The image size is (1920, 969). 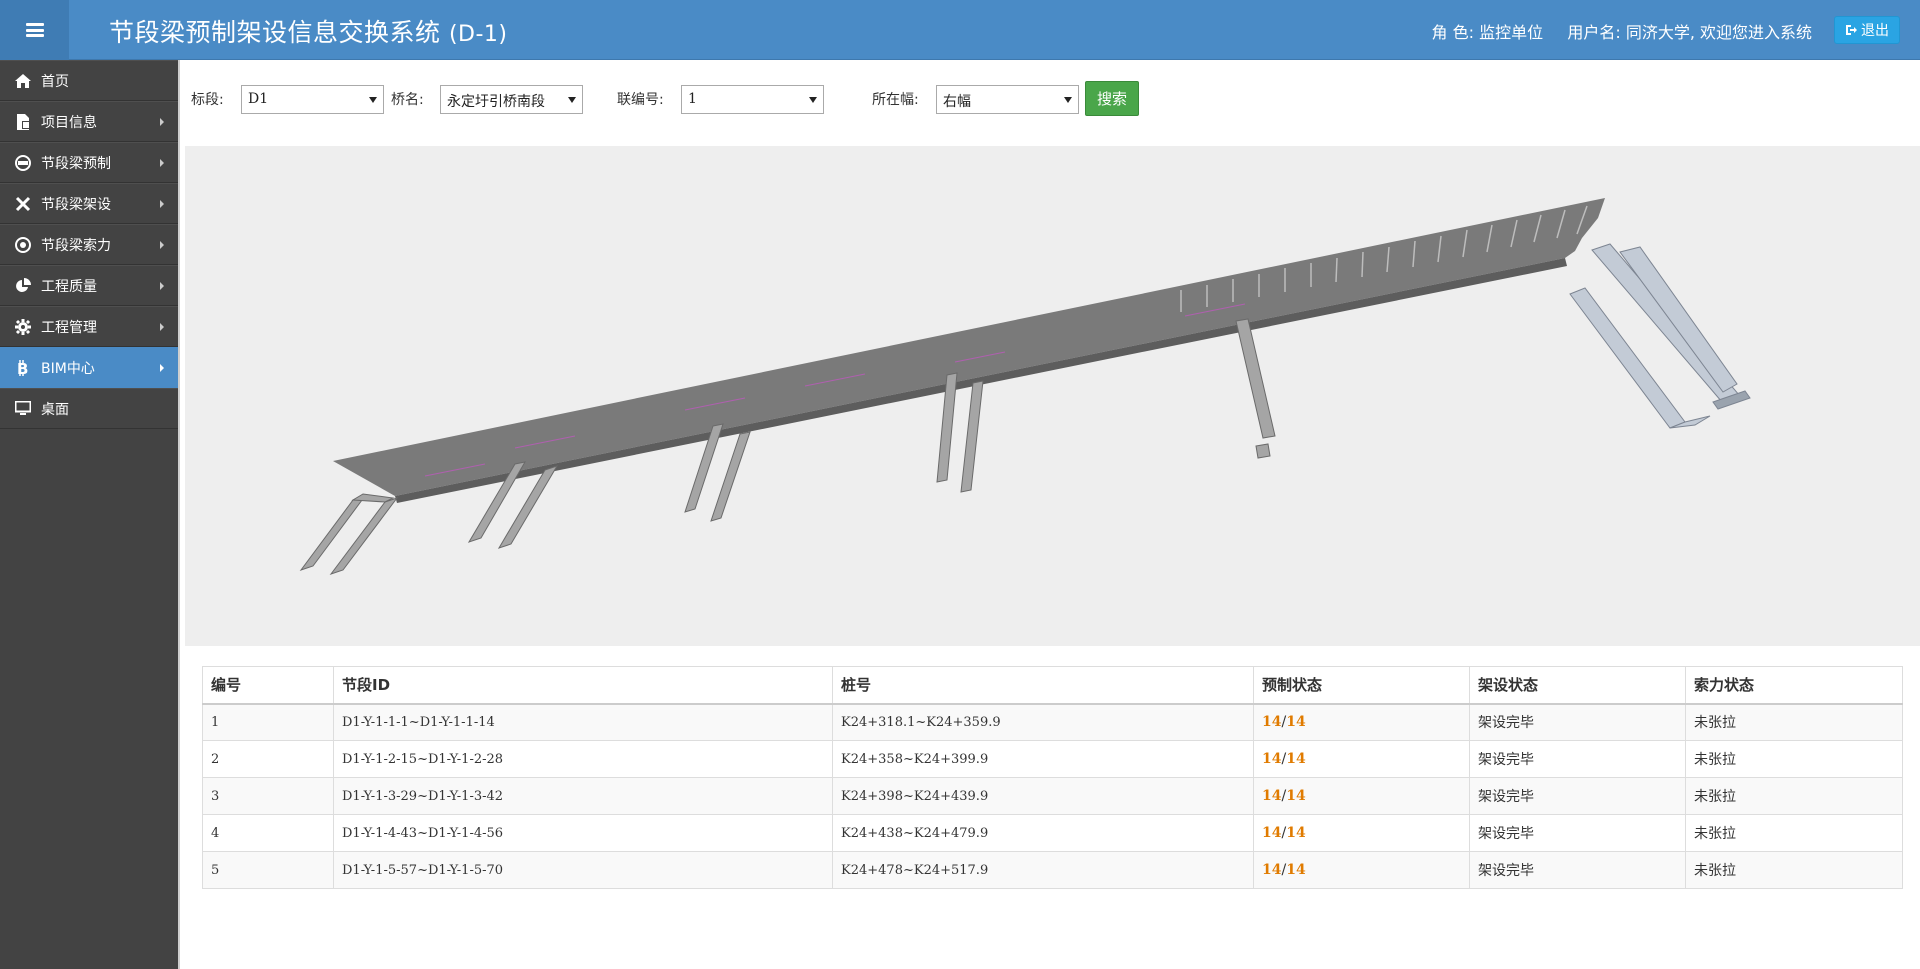 I want to click on cell-no: 5, so click(x=268, y=870).